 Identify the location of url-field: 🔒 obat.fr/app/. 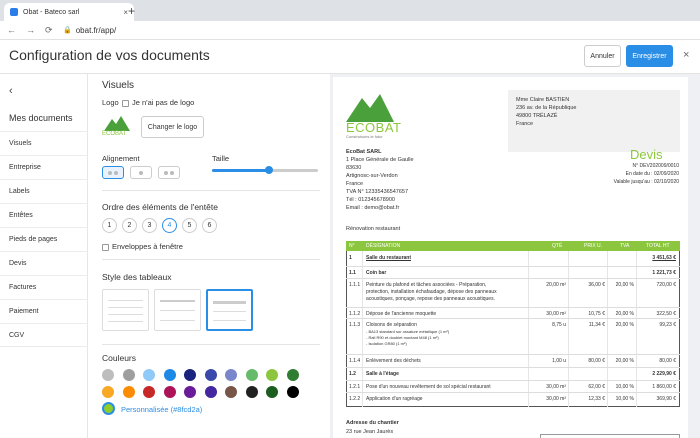
(89, 30).